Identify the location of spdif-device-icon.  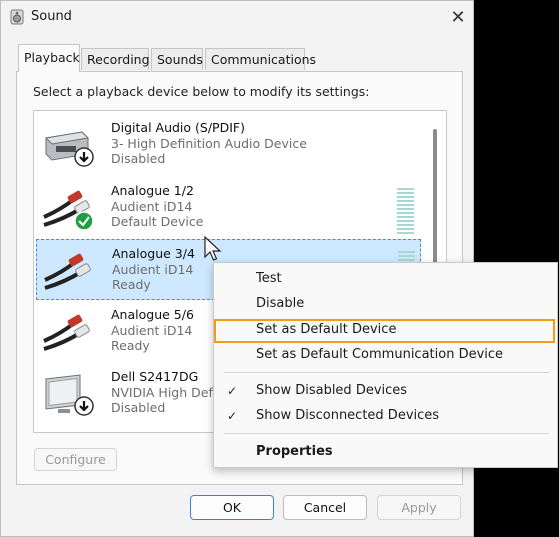
(69, 149).